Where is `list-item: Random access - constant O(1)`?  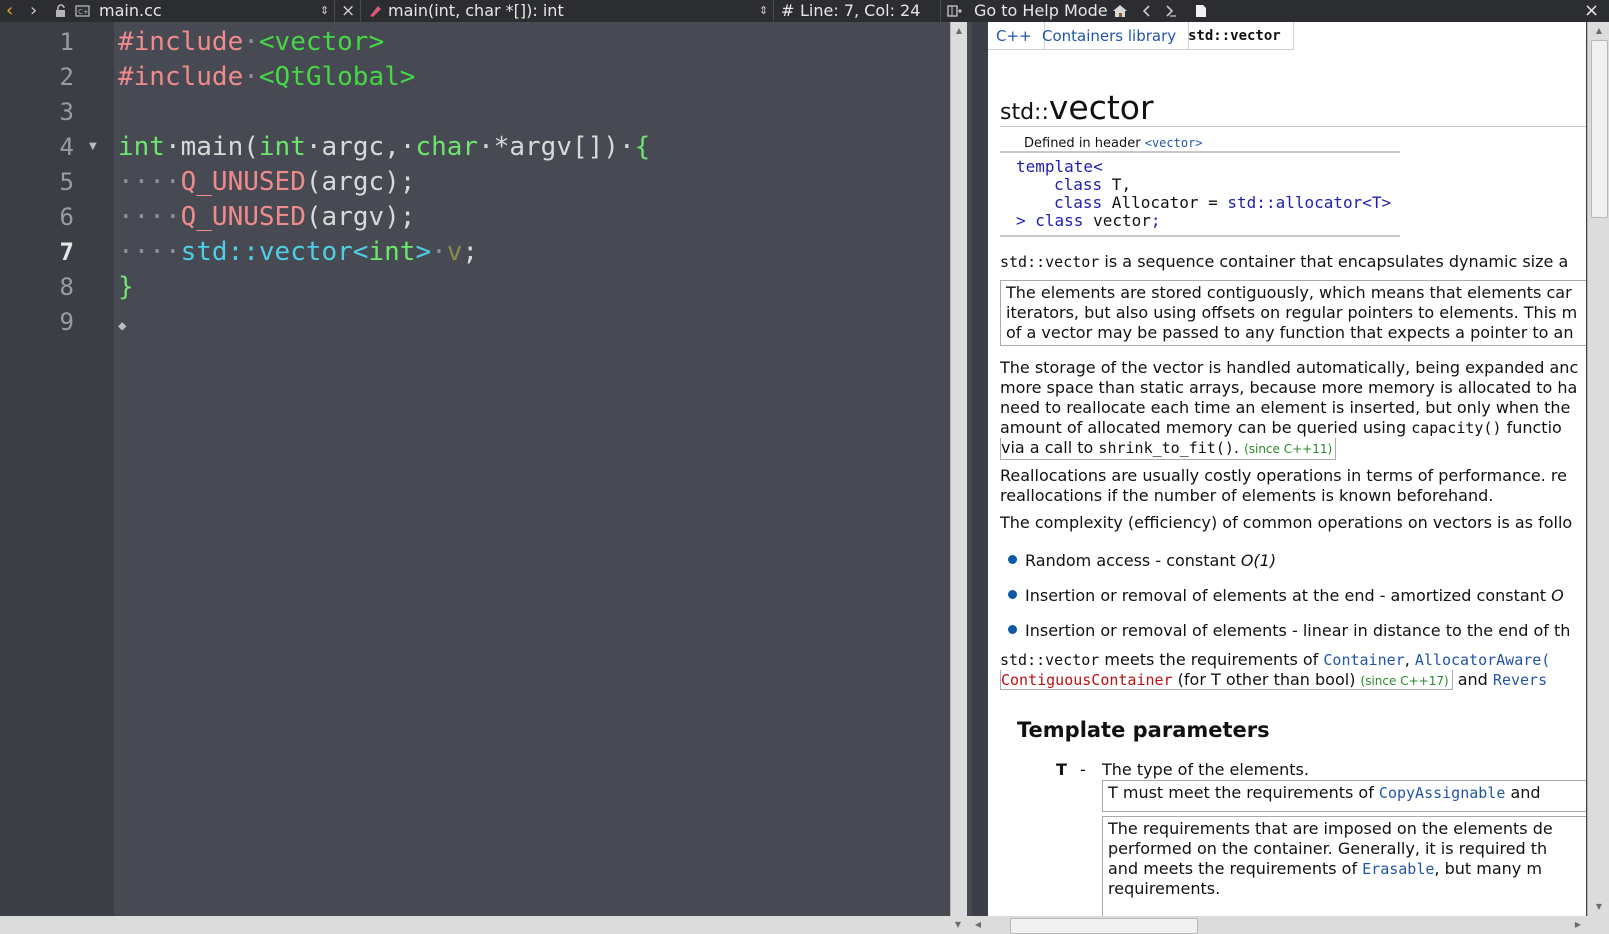 list-item: Random access - constant O(1) is located at coordinates (1142, 560).